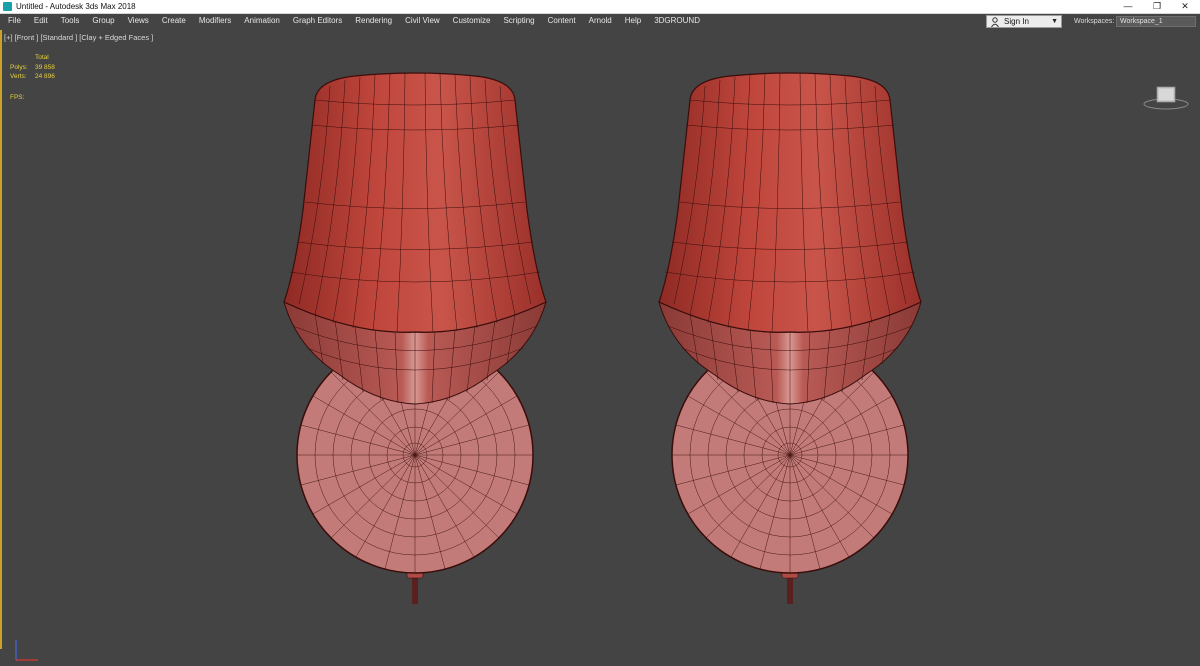 This screenshot has width=1200, height=666. Describe the element at coordinates (1094, 21) in the screenshot. I see `workspaces-label: Workspaces:` at that location.